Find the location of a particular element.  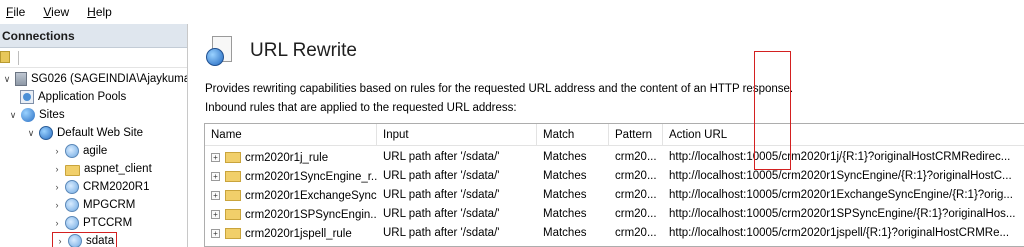

tree-node-sdata: › sdata is located at coordinates (85, 239).